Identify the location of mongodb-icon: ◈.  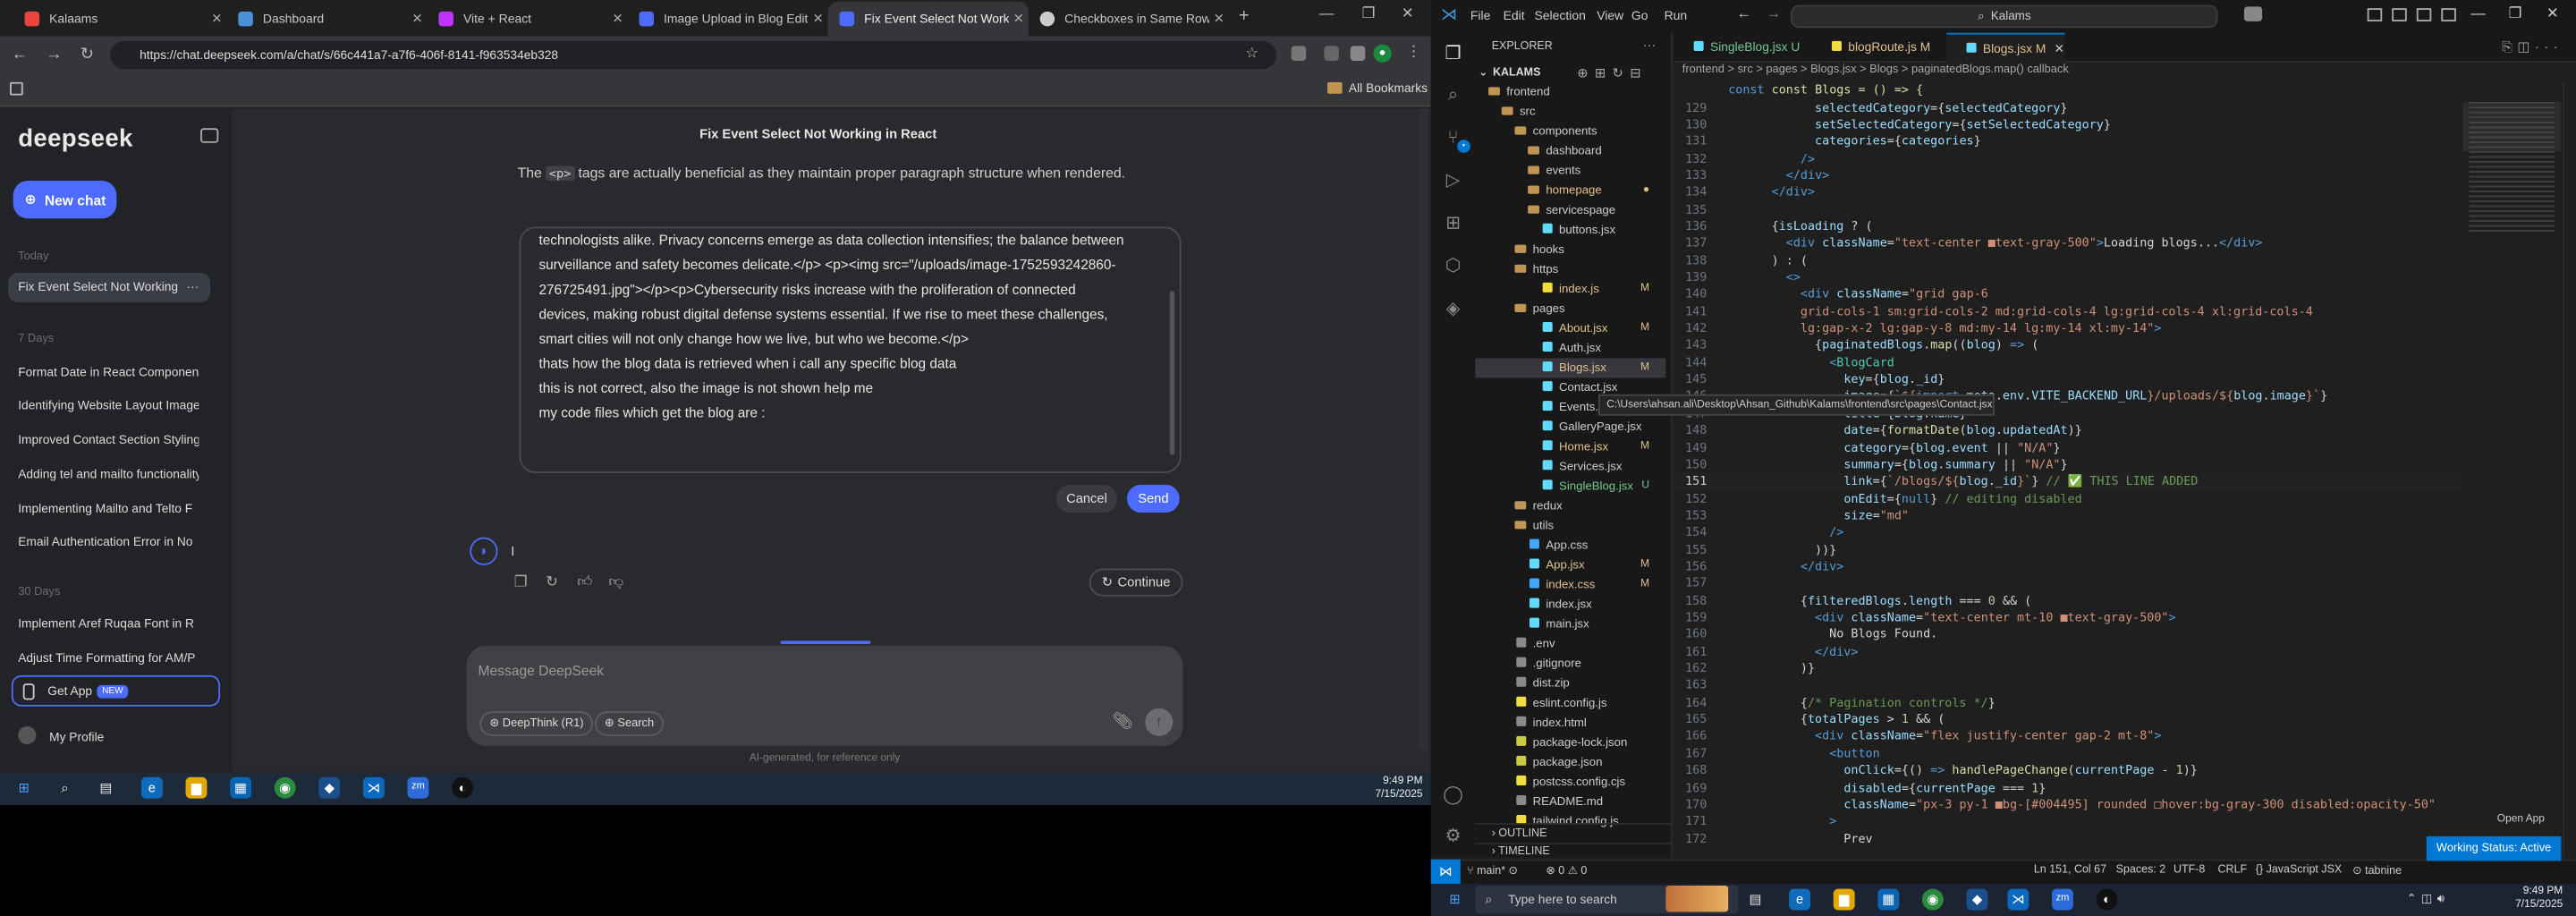
(1453, 309).